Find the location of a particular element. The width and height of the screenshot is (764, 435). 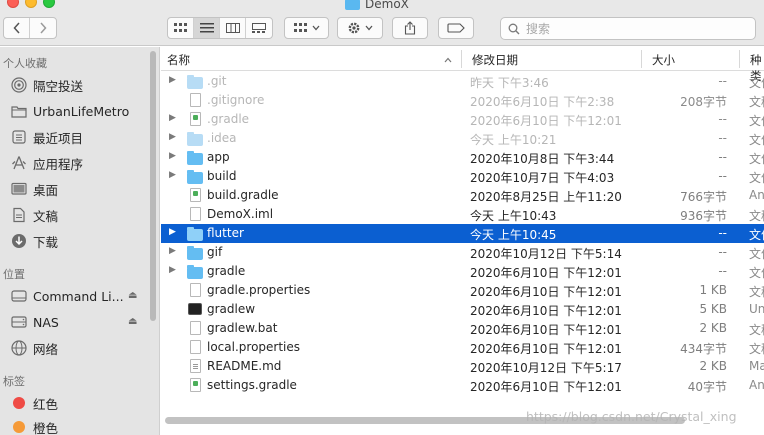

sidebar-item-tag-orange: 橙色 is located at coordinates (80, 425).